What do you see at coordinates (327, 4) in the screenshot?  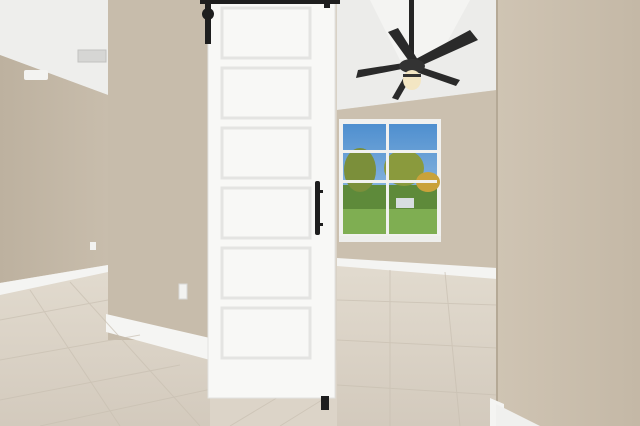 I see `barn-door-hanger-right` at bounding box center [327, 4].